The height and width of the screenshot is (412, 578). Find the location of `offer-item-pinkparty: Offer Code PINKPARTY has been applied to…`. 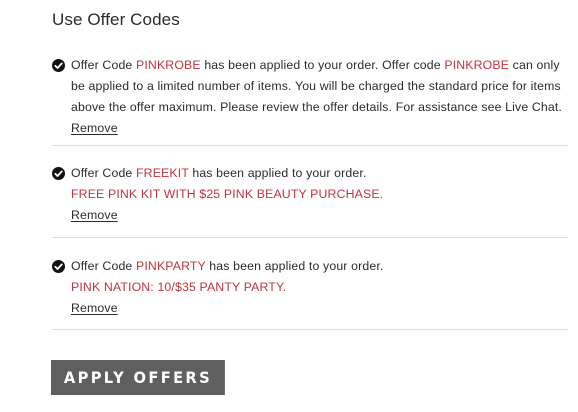

offer-item-pinkparty: Offer Code PINKPARTY has been applied to… is located at coordinates (309, 287).